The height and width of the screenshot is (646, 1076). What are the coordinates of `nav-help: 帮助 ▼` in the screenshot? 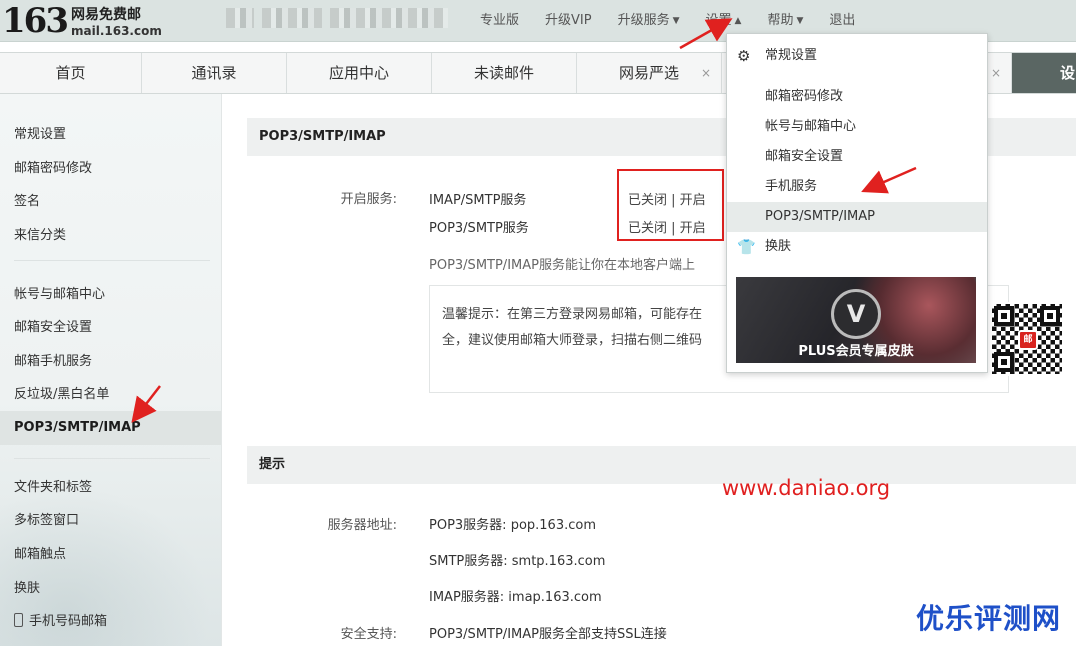 It's located at (785, 18).